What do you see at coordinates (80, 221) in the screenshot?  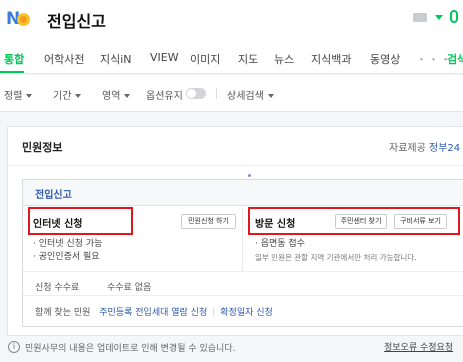 I see `highlight-internet-apply` at bounding box center [80, 221].